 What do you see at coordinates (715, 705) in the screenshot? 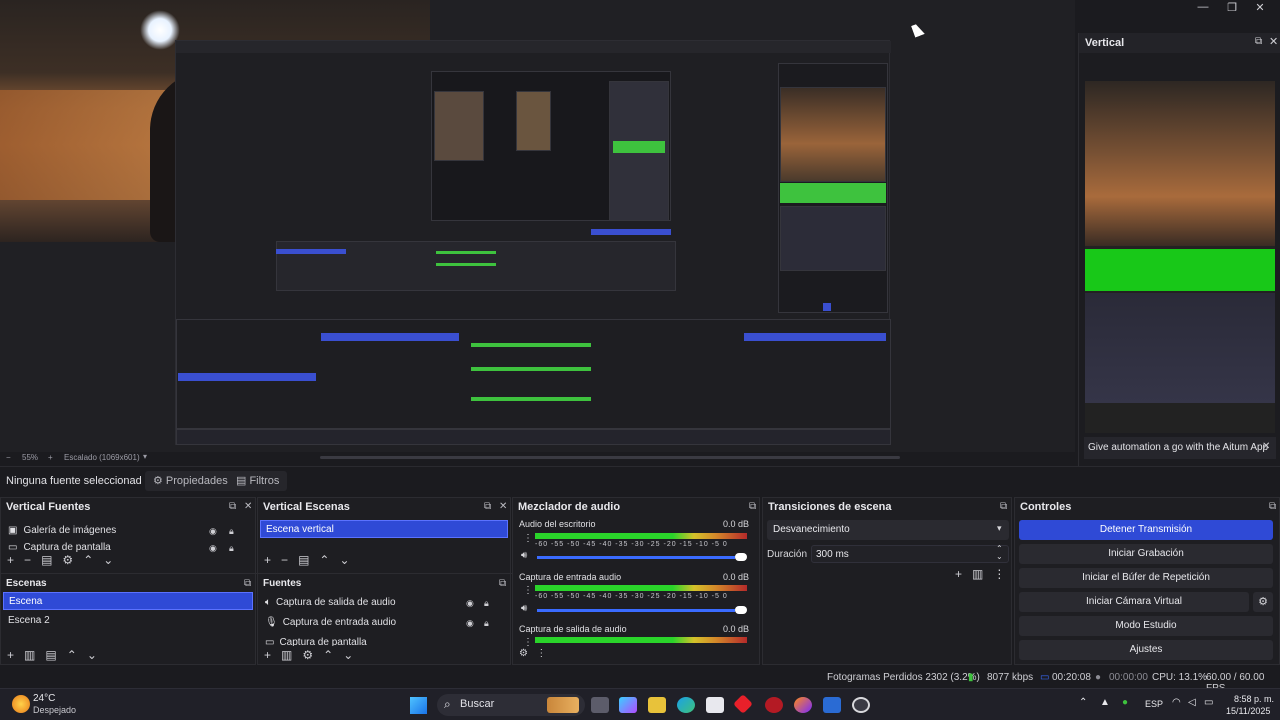
I see `store-icon` at bounding box center [715, 705].